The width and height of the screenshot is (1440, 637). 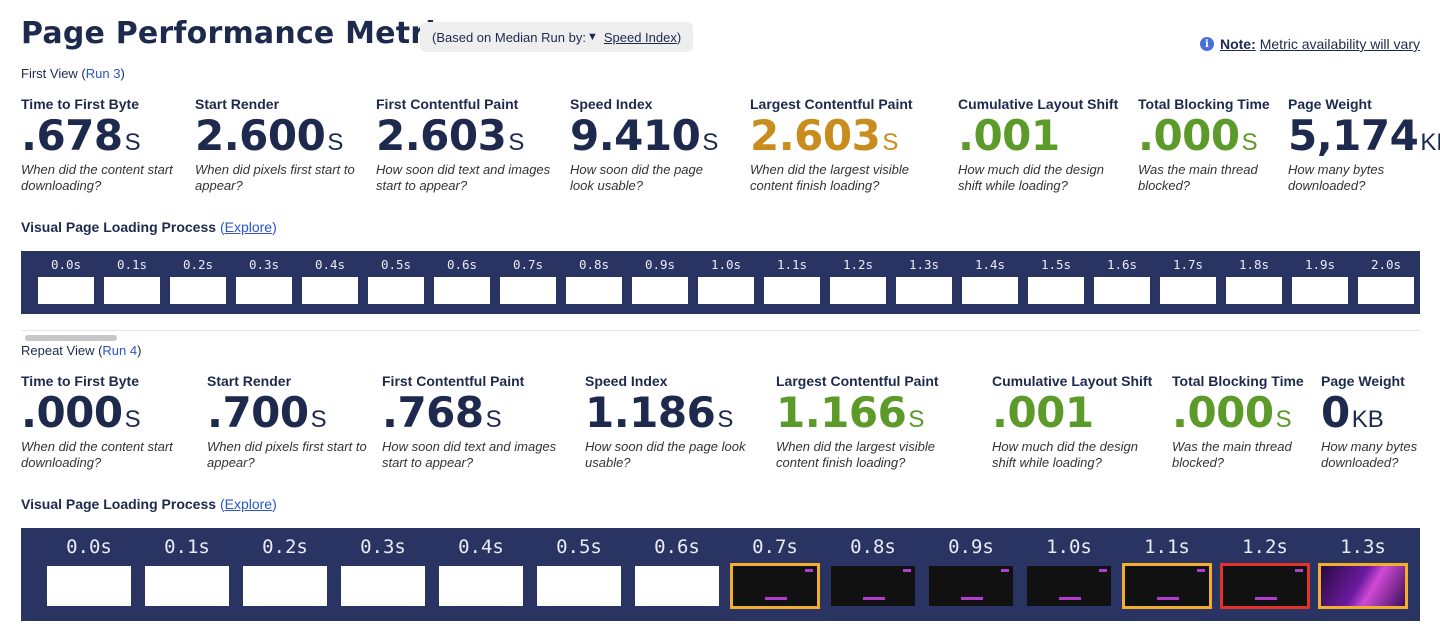 What do you see at coordinates (557, 37) in the screenshot?
I see `median-run-selector: (Based on Median Run by: ▼ Speed Index )` at bounding box center [557, 37].